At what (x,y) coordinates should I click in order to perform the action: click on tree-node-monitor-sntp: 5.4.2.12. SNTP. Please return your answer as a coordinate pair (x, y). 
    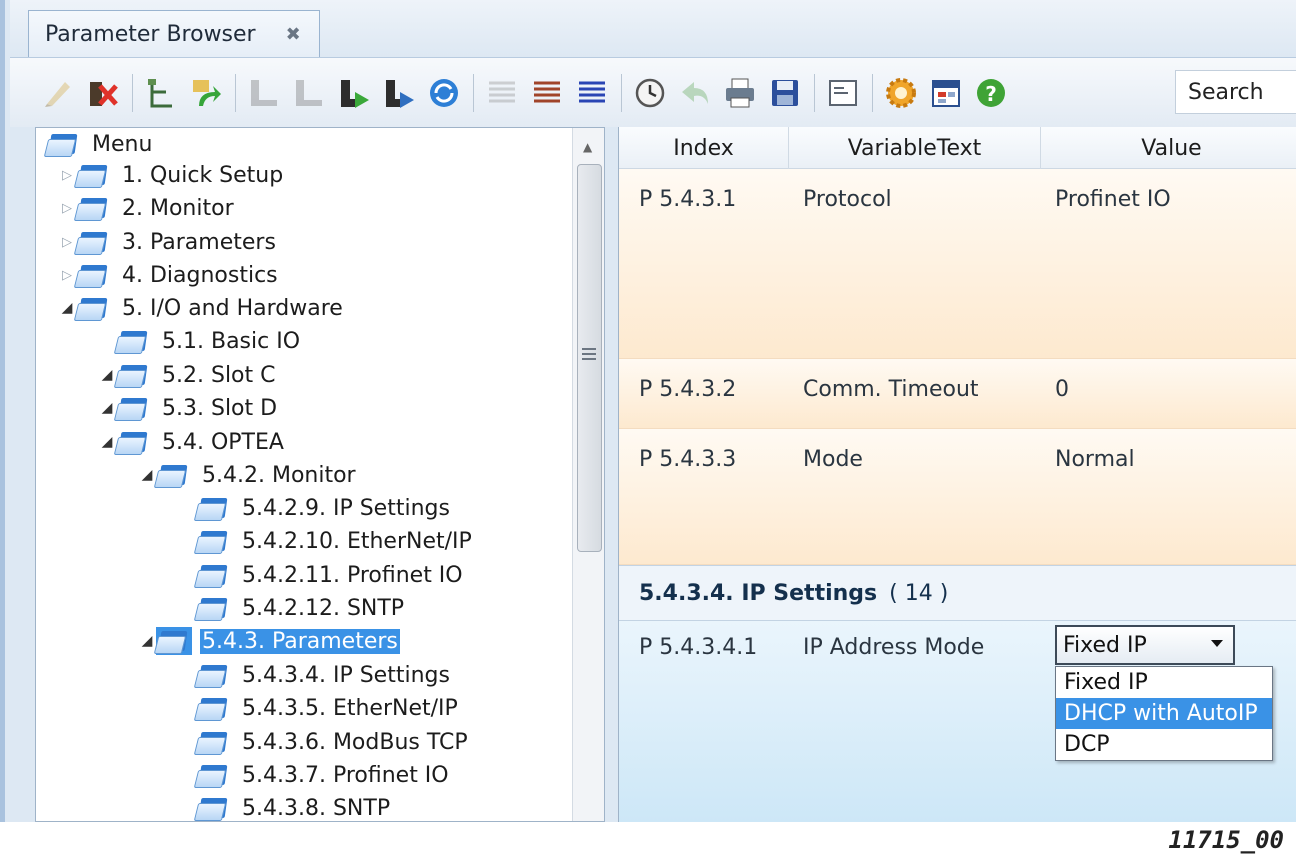
    Looking at the image, I should click on (299, 608).